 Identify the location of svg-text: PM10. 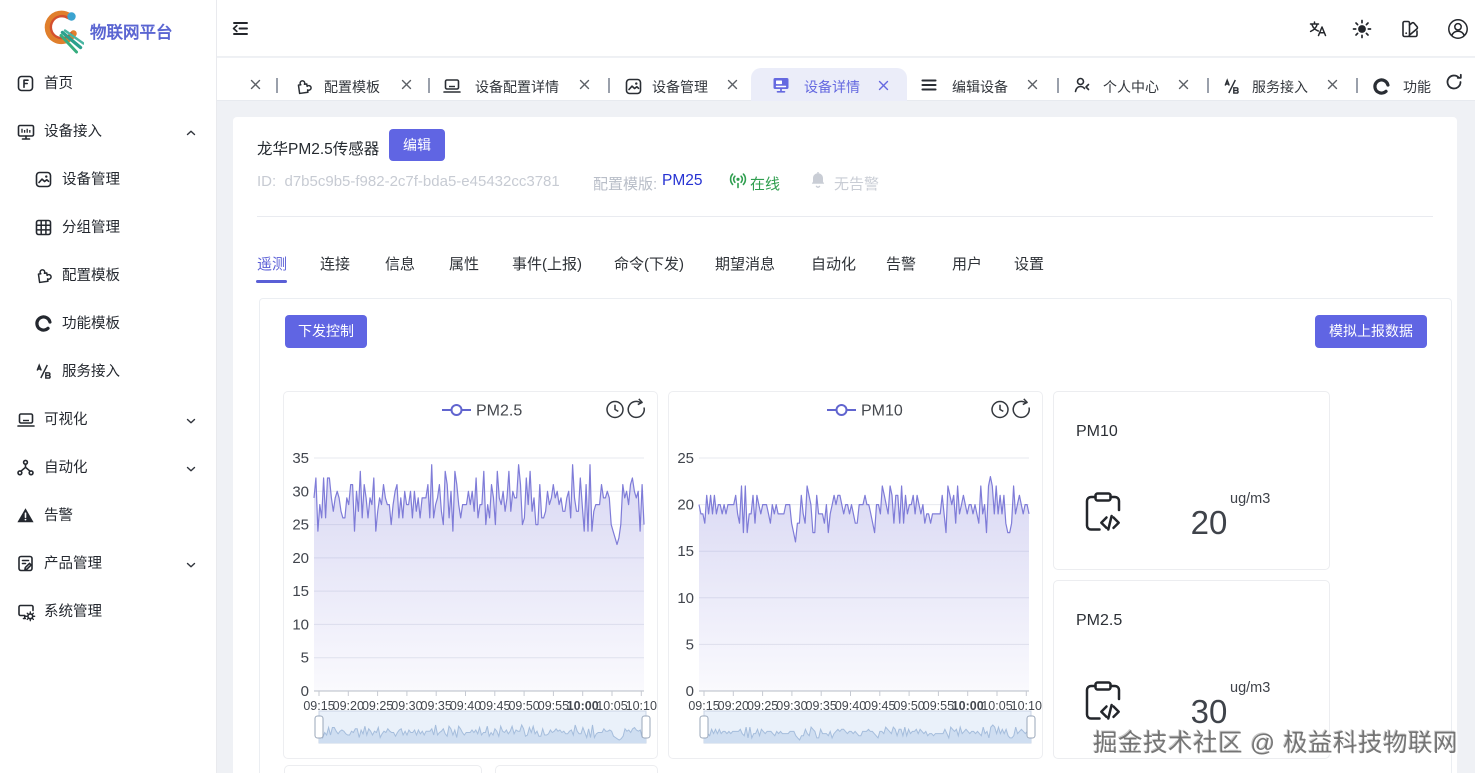
(882, 411).